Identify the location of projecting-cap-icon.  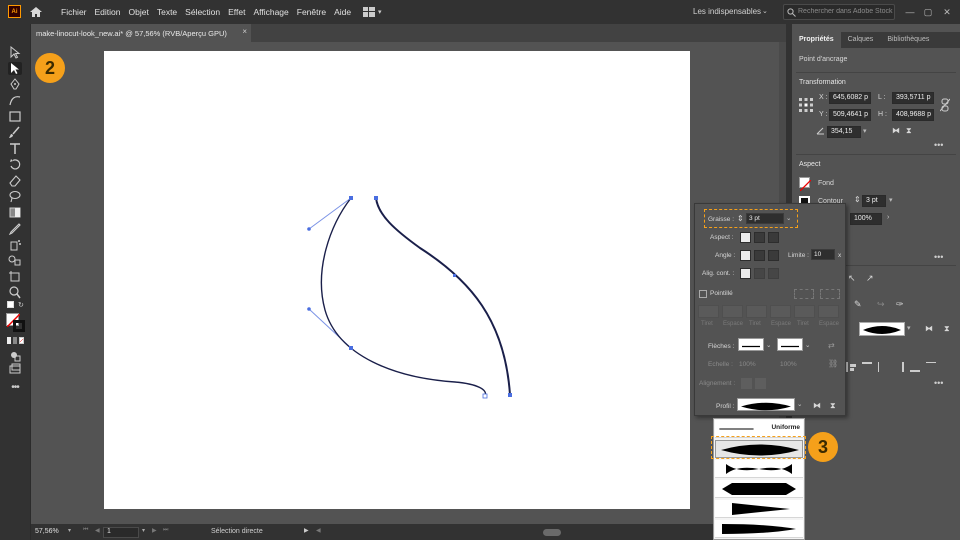
(773, 237).